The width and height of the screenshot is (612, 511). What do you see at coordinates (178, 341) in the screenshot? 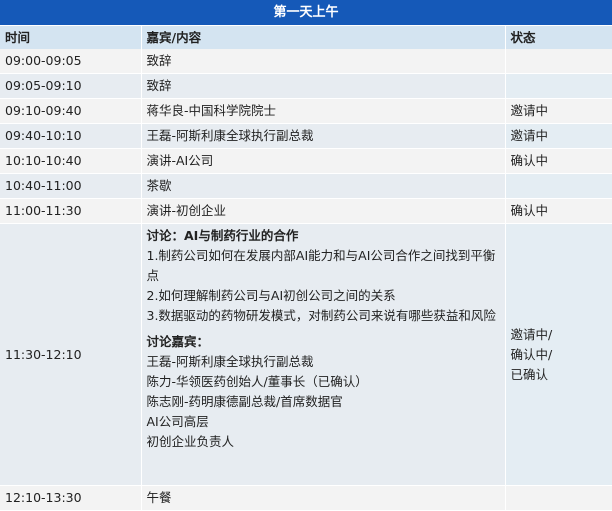
I see `guests-title: 讨论嘉宾：` at bounding box center [178, 341].